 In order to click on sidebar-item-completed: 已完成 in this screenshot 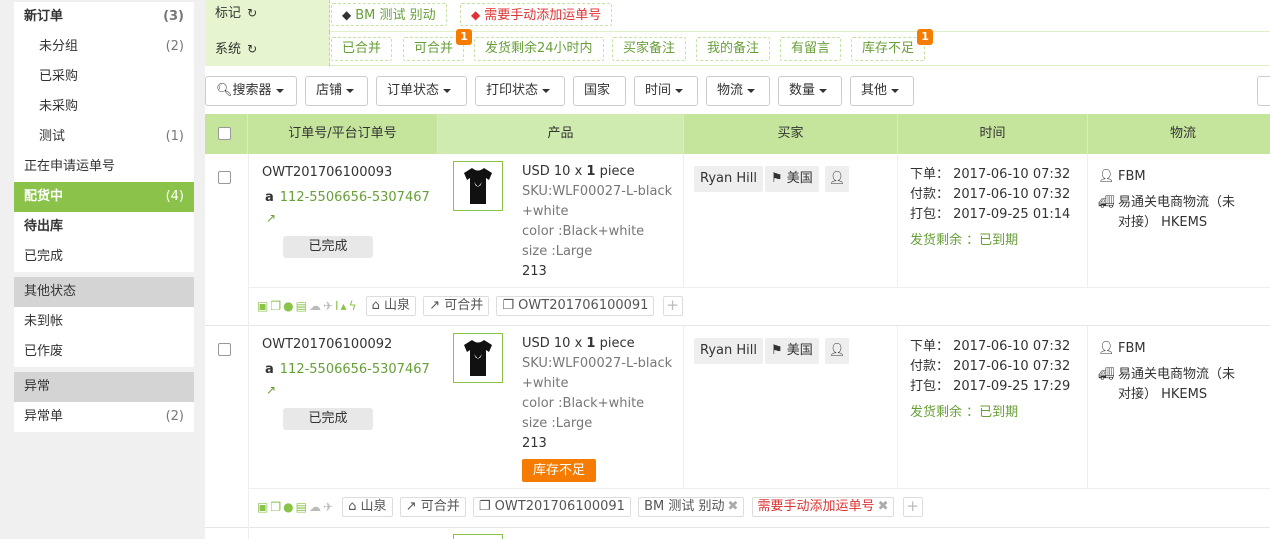, I will do `click(104, 257)`.